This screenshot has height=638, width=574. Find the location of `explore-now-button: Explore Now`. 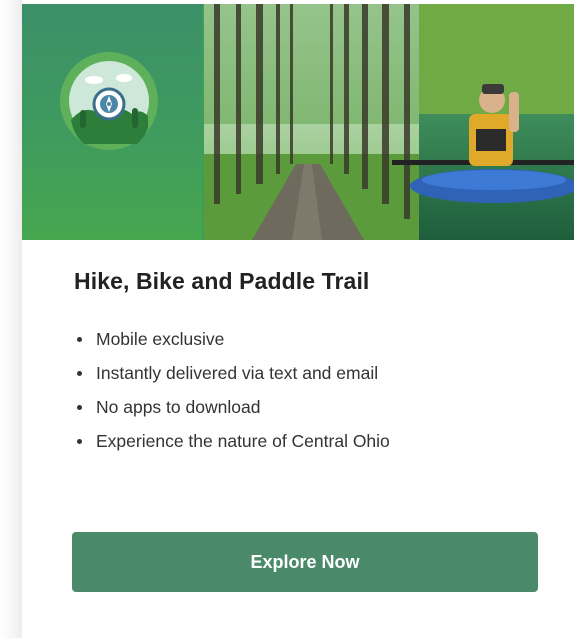

explore-now-button: Explore Now is located at coordinates (305, 562).